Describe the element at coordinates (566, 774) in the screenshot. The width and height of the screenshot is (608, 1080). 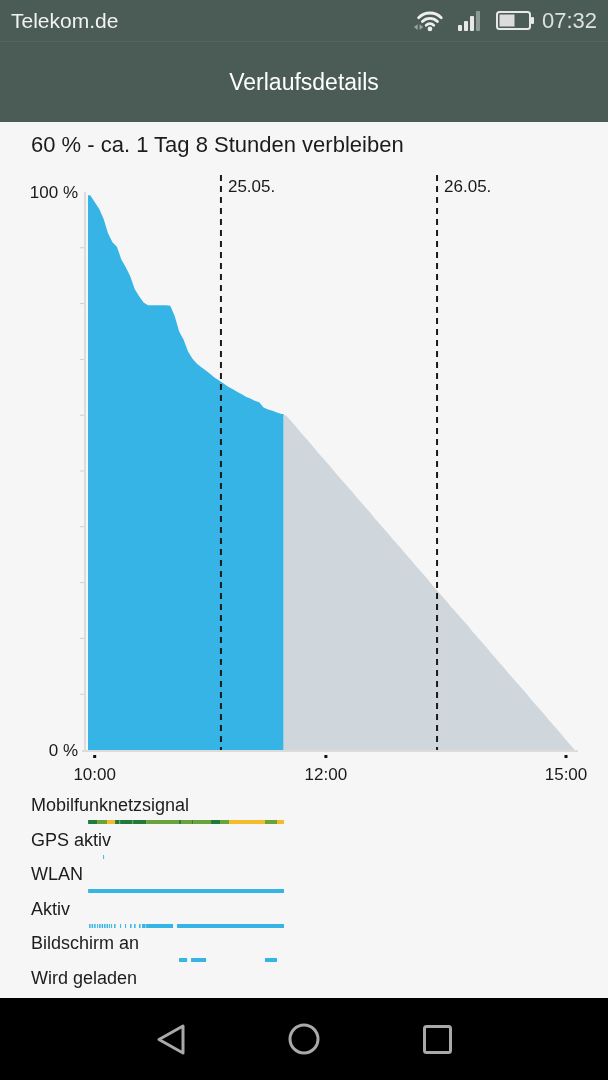
I see `x-axis-label: 15:00` at that location.